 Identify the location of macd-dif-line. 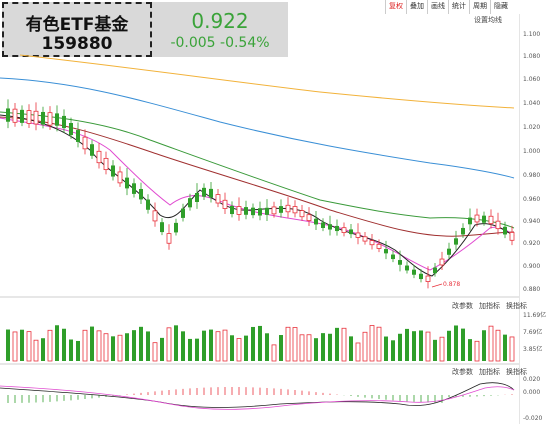
(257, 395).